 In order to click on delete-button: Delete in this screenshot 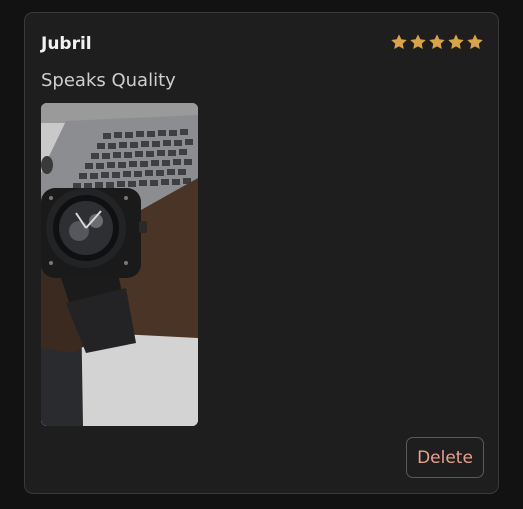, I will do `click(445, 457)`.